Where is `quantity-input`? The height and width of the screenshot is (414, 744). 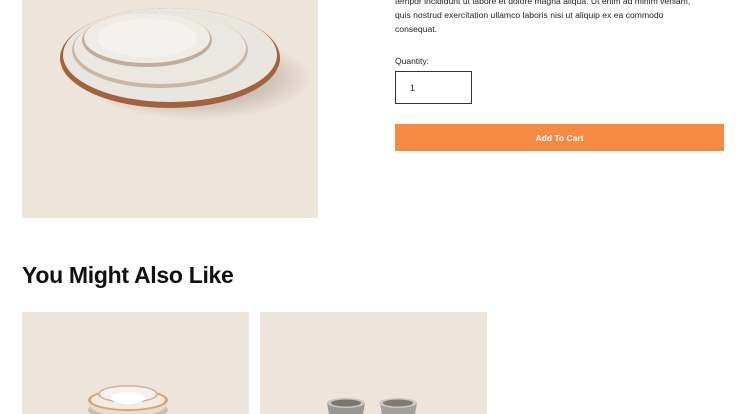
quantity-input is located at coordinates (433, 87).